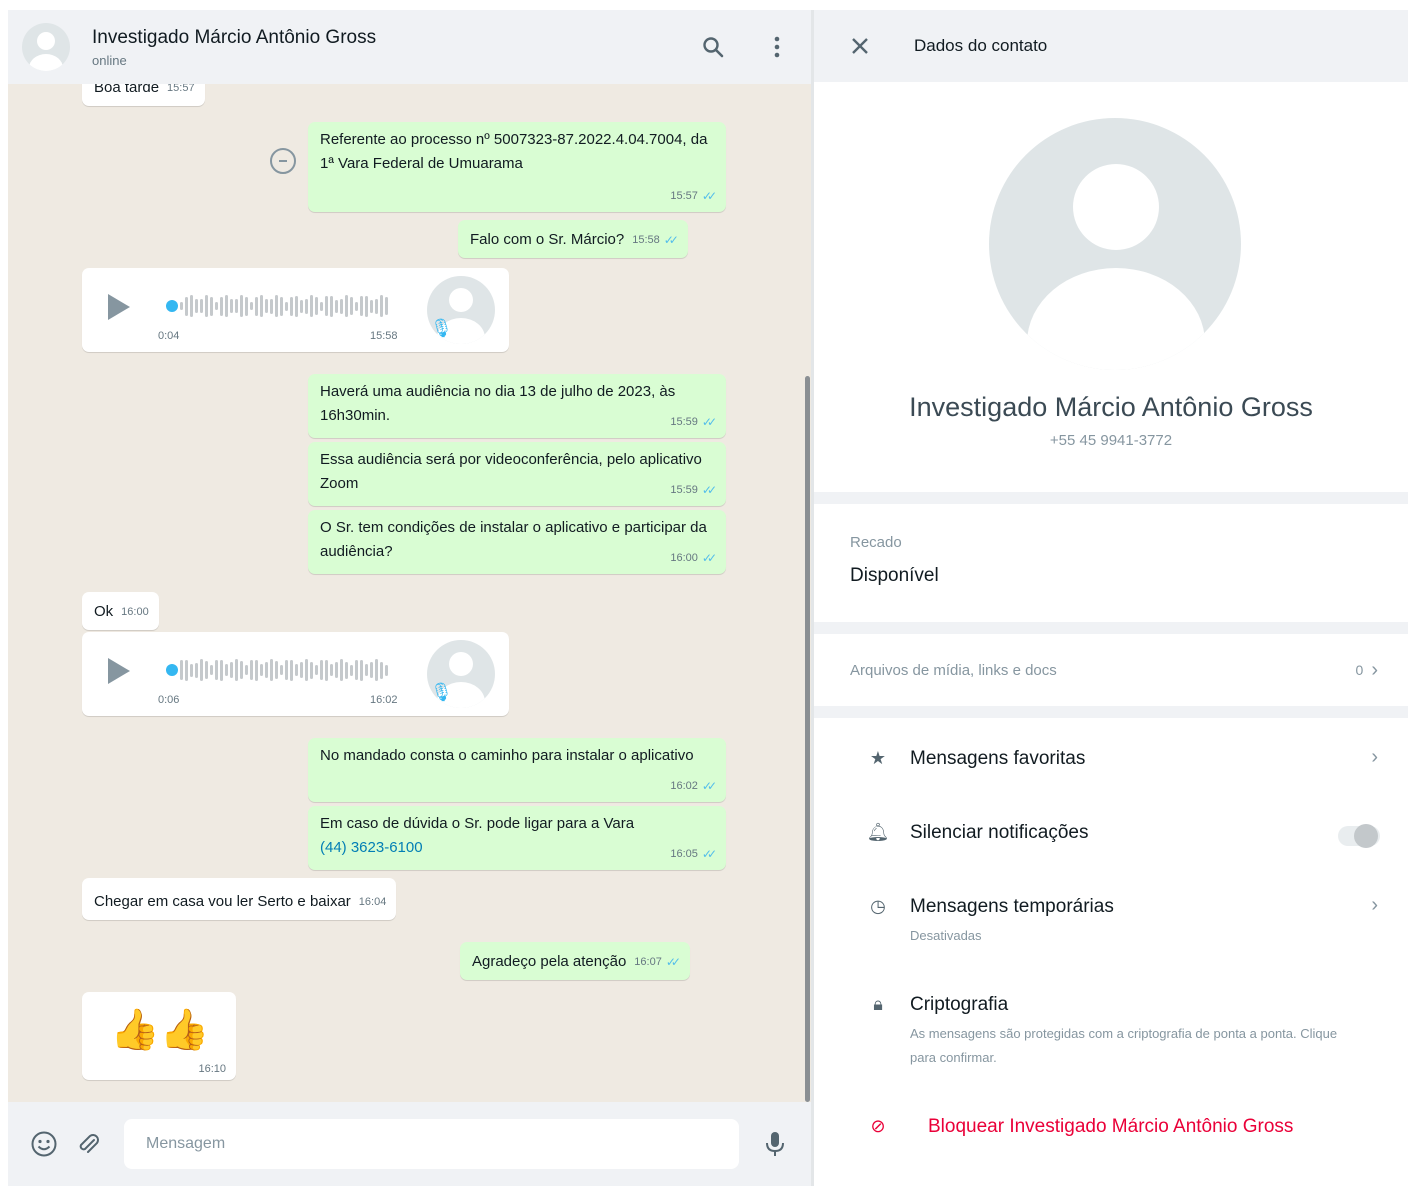 The width and height of the screenshot is (1415, 1191). Describe the element at coordinates (431, 1144) in the screenshot. I see `message-input` at that location.